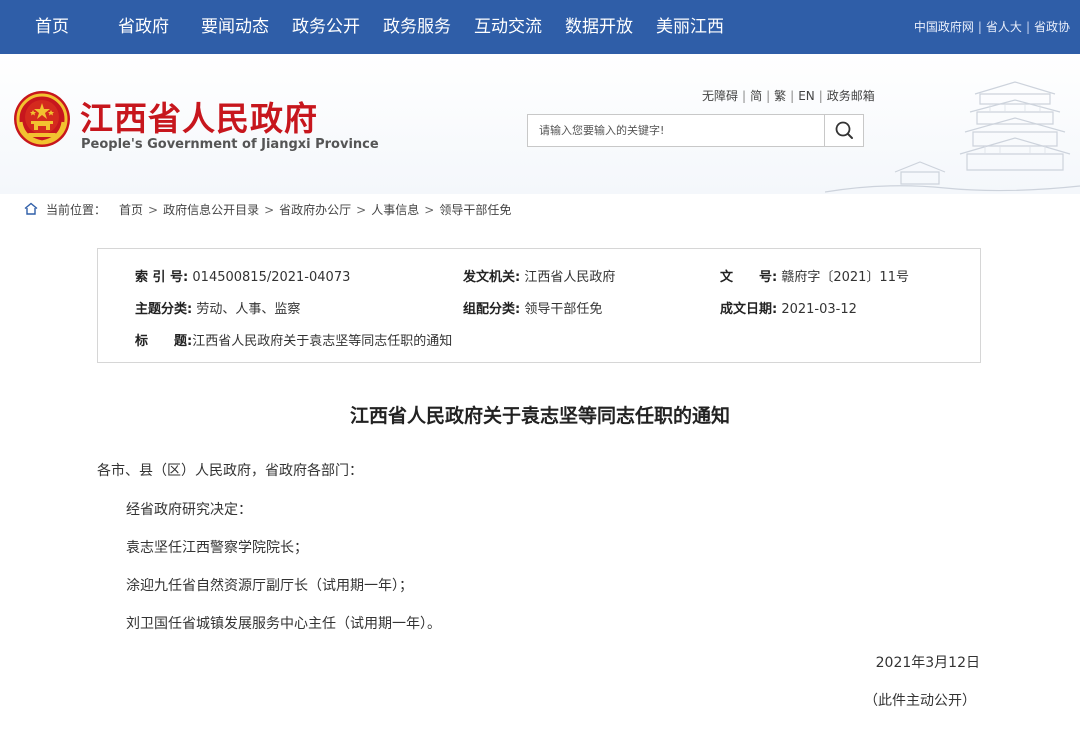  Describe the element at coordinates (164, 341) in the screenshot. I see `meta-title-label: 标 题:` at that location.